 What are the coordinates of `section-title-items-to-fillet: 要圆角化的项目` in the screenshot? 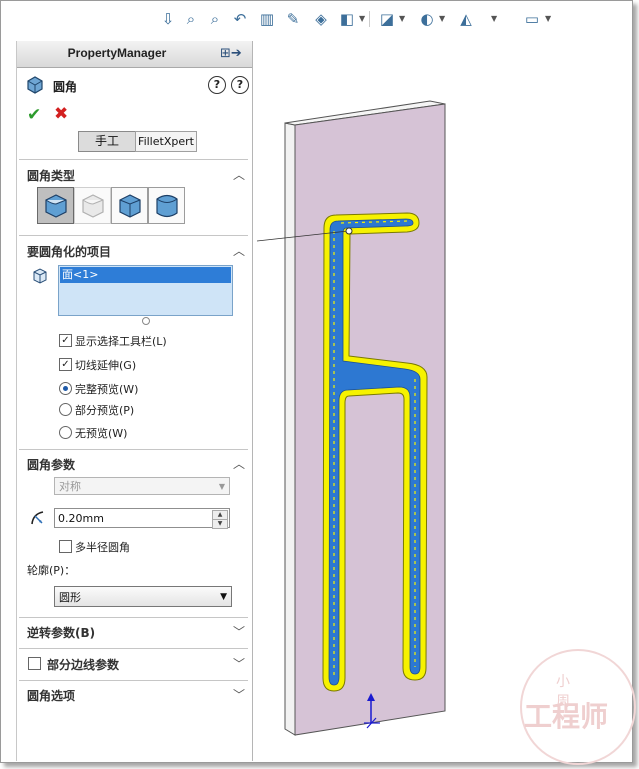 It's located at (69, 251).